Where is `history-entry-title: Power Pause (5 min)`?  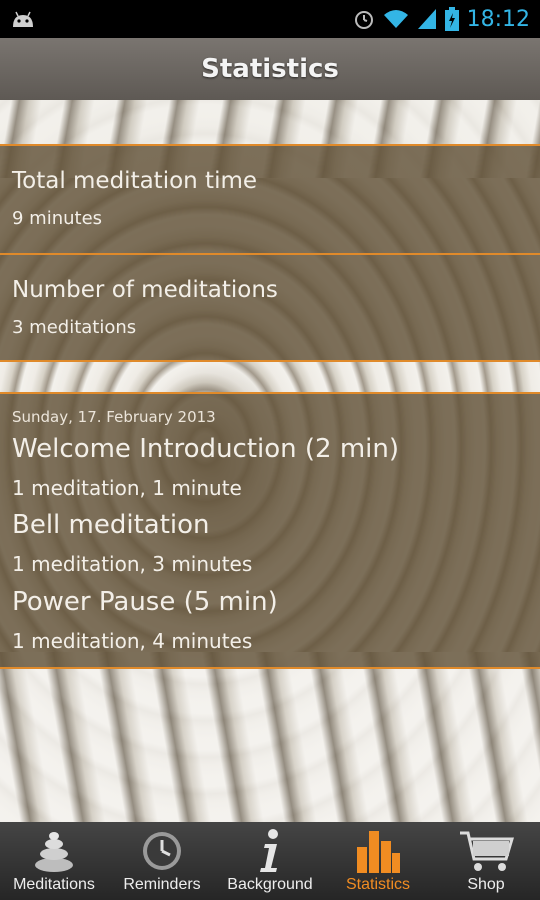
history-entry-title: Power Pause (5 min) is located at coordinates (145, 602).